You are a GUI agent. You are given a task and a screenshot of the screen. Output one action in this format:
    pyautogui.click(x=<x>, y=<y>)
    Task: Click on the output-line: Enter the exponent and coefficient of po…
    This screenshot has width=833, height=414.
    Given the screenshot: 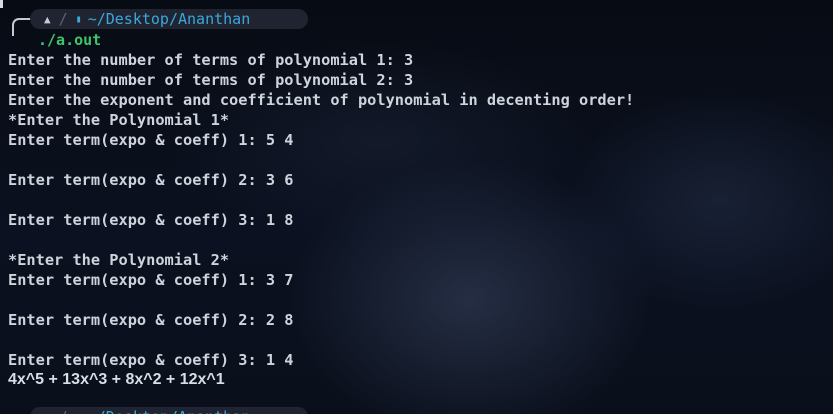 What is the action you would take?
    pyautogui.click(x=321, y=100)
    